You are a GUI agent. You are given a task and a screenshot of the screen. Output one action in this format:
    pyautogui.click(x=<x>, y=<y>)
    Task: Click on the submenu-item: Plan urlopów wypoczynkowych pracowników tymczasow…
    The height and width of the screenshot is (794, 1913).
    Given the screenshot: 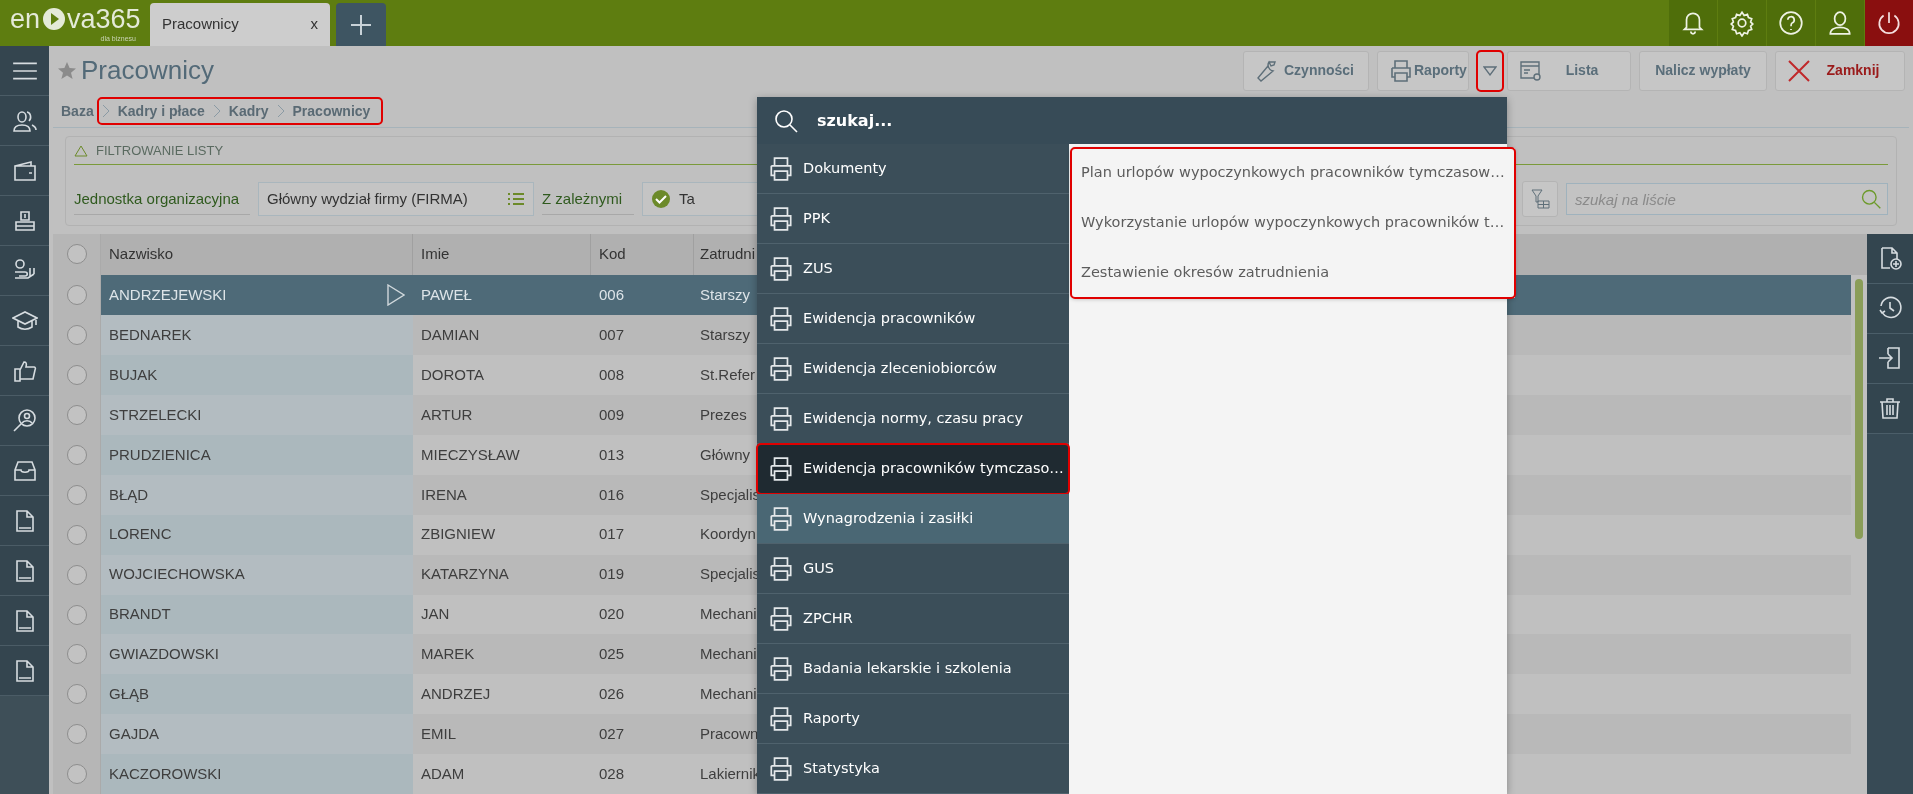 What is the action you would take?
    pyautogui.click(x=1293, y=173)
    